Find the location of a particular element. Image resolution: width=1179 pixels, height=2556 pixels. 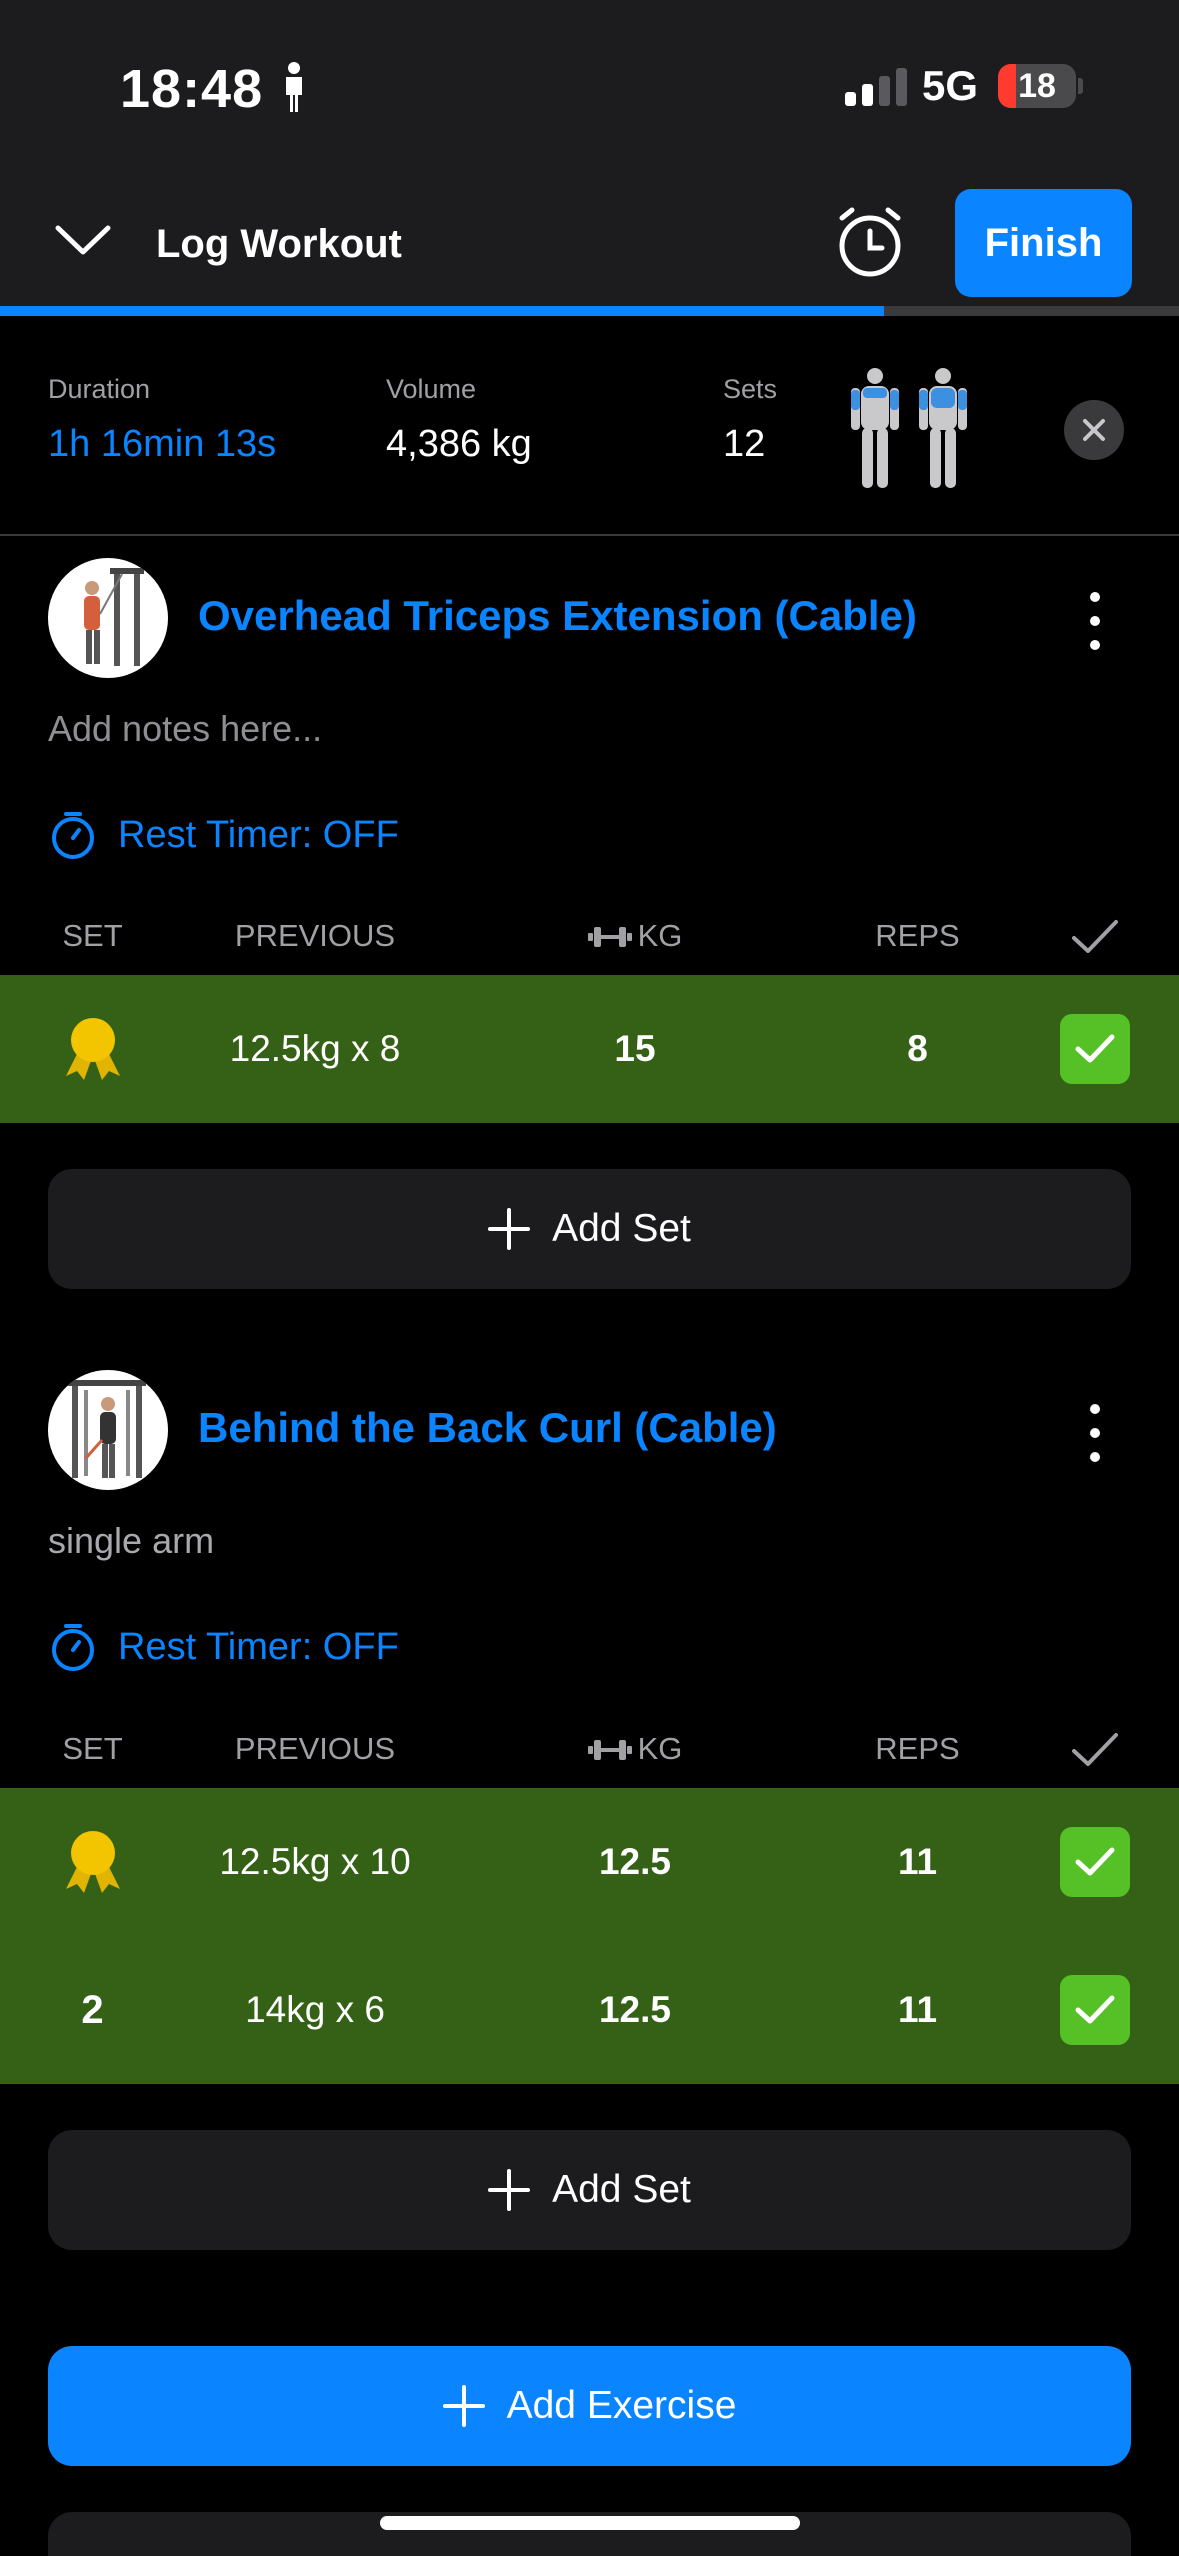

previous-value: 12.5kg x 8 is located at coordinates (315, 1049).